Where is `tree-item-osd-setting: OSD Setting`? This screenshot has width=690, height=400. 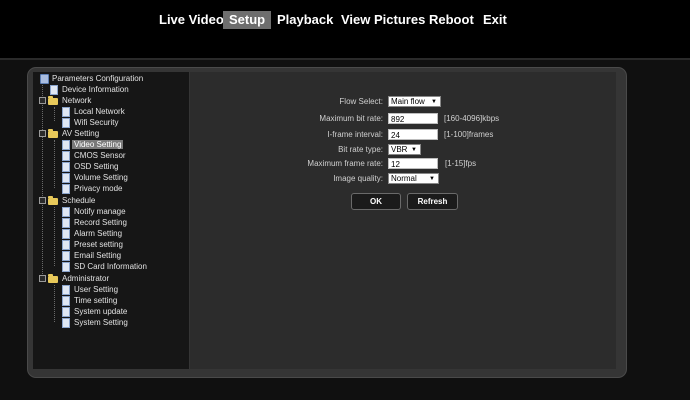 tree-item-osd-setting: OSD Setting is located at coordinates (89, 166).